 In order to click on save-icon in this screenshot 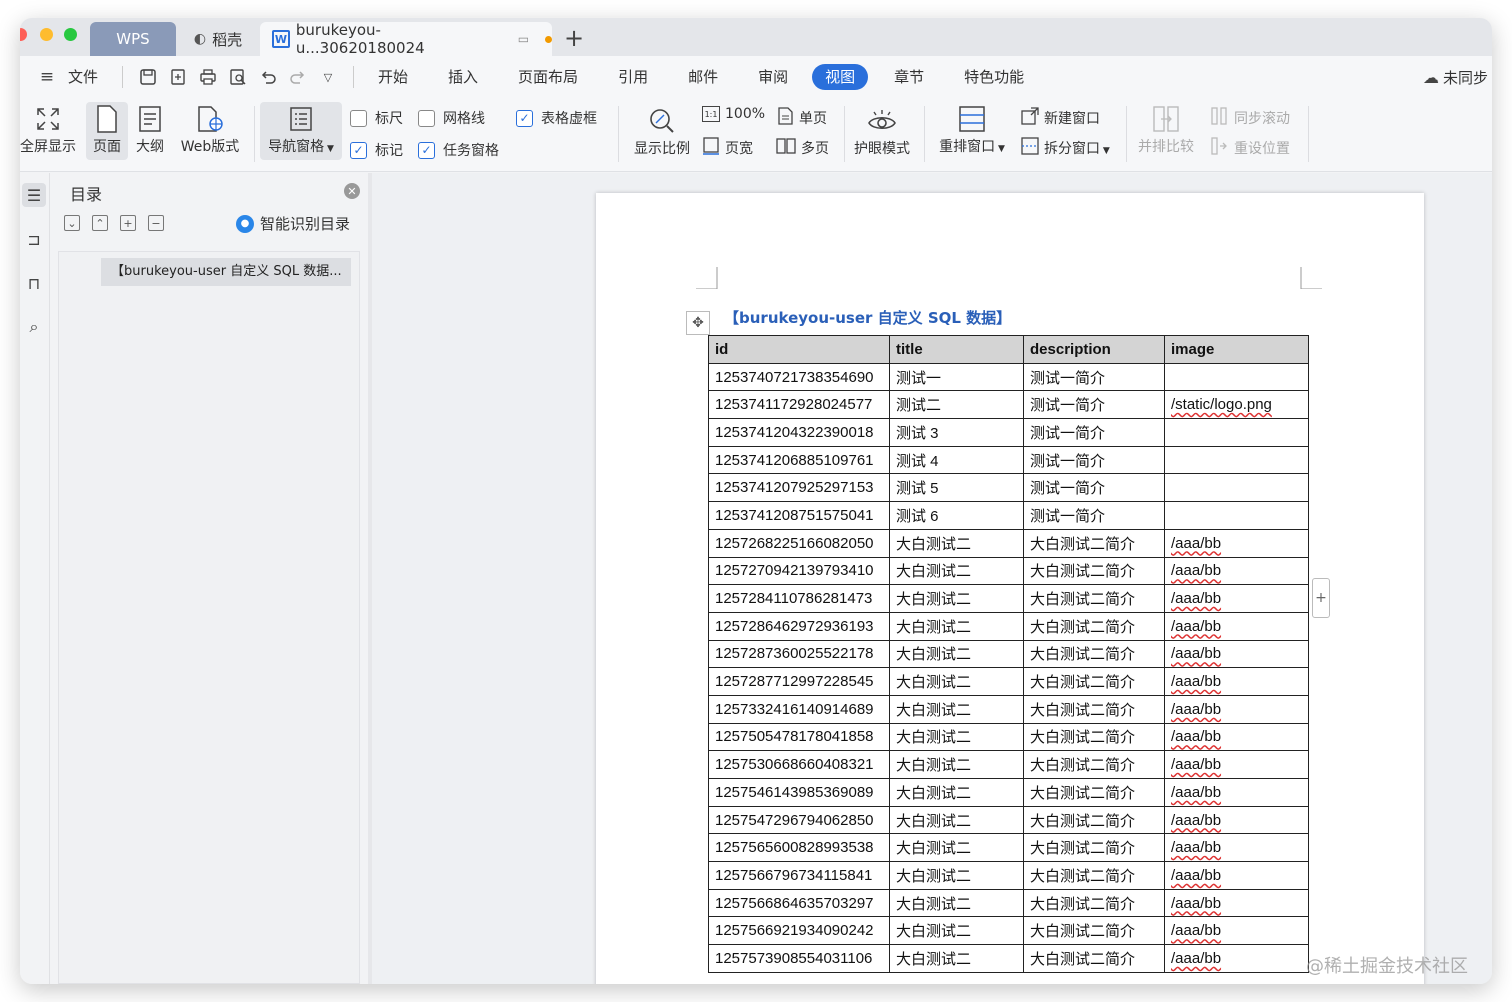, I will do `click(148, 77)`.